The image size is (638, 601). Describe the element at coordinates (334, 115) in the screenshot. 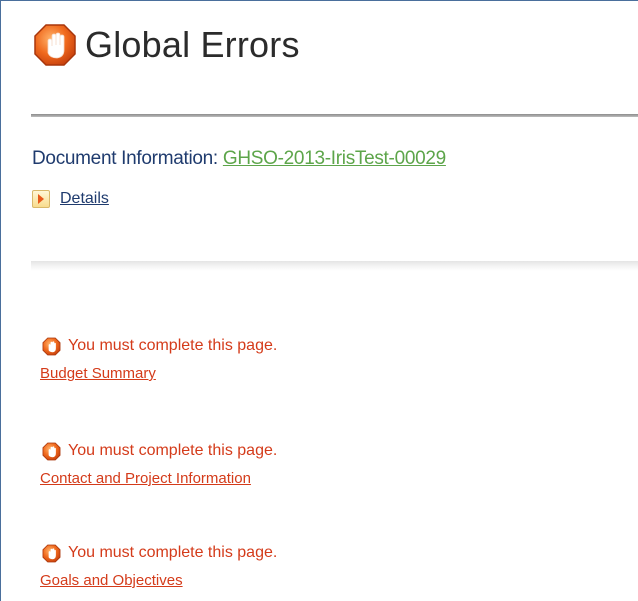

I see `header-divider` at that location.